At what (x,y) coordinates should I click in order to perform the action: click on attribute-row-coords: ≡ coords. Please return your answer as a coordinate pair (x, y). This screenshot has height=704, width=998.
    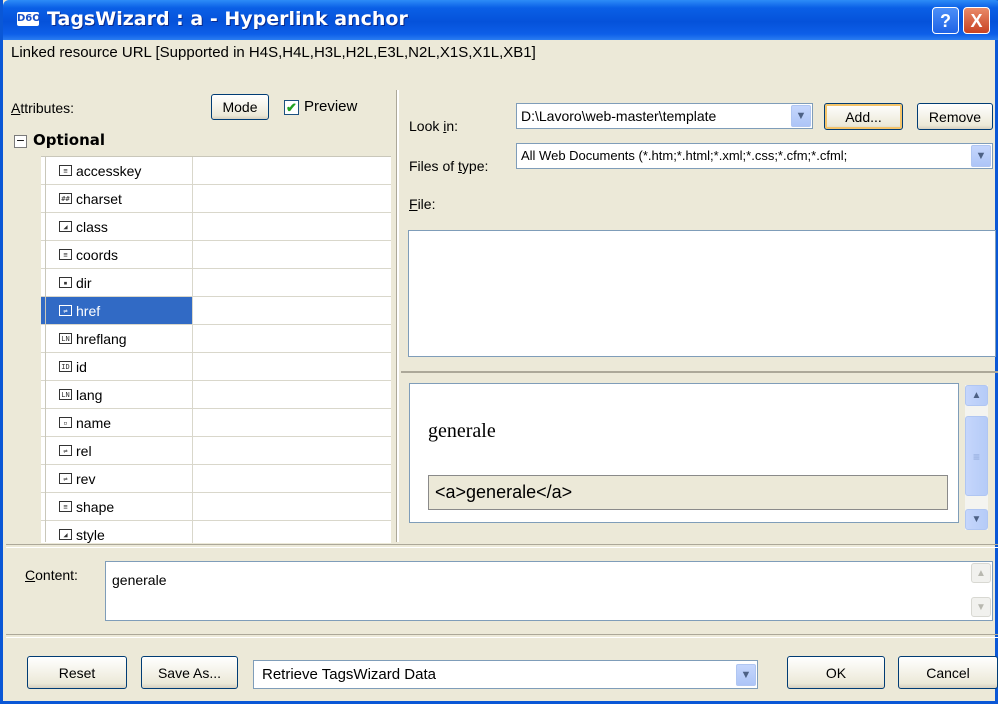
    Looking at the image, I should click on (216, 255).